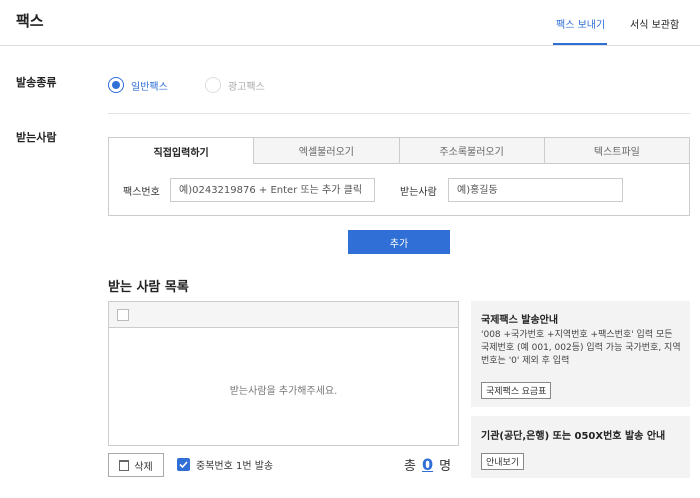  I want to click on radio-normal-fax: 일반팩스, so click(138, 85).